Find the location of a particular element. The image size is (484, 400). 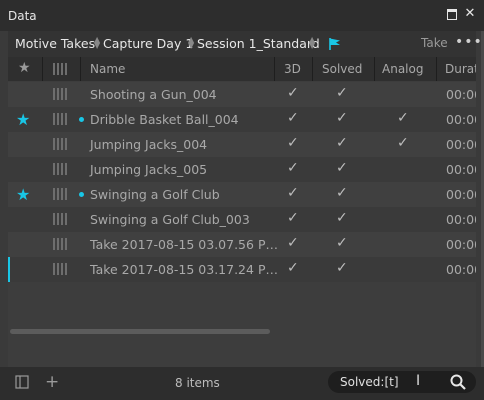

footer-bar: + 8 items Solved:[t] I is located at coordinates (242, 383).